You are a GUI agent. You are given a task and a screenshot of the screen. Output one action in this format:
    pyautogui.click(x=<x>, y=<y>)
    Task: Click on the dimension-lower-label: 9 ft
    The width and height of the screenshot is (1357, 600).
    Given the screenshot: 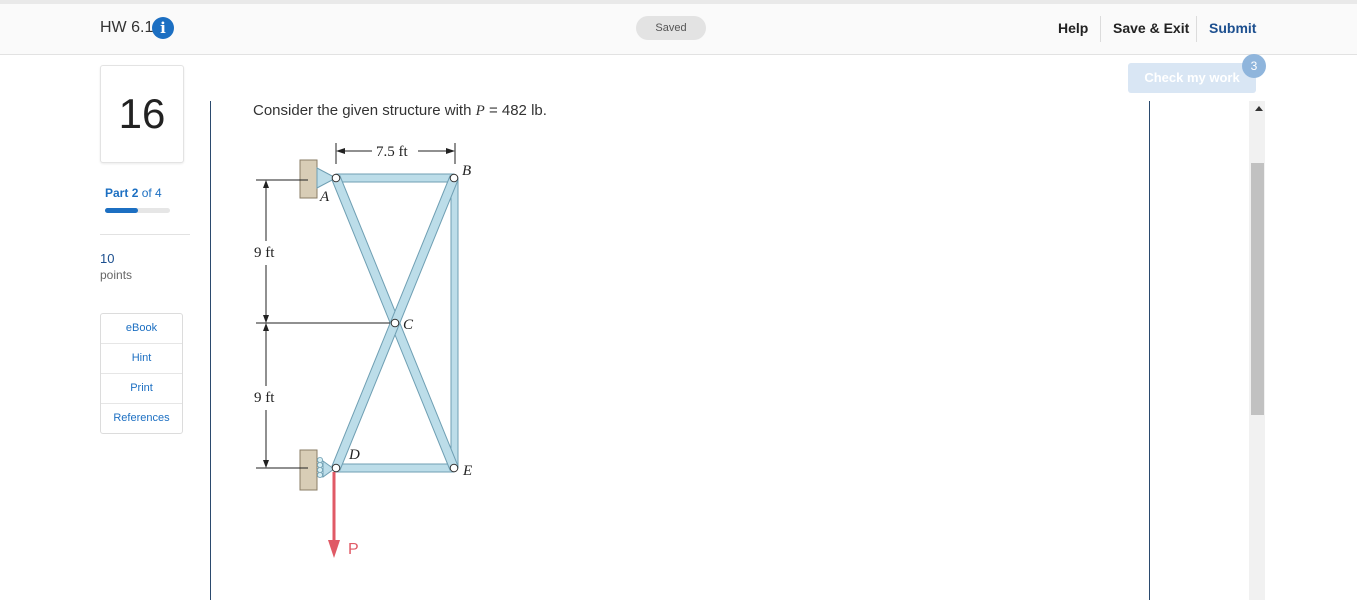 What is the action you would take?
    pyautogui.click(x=264, y=398)
    